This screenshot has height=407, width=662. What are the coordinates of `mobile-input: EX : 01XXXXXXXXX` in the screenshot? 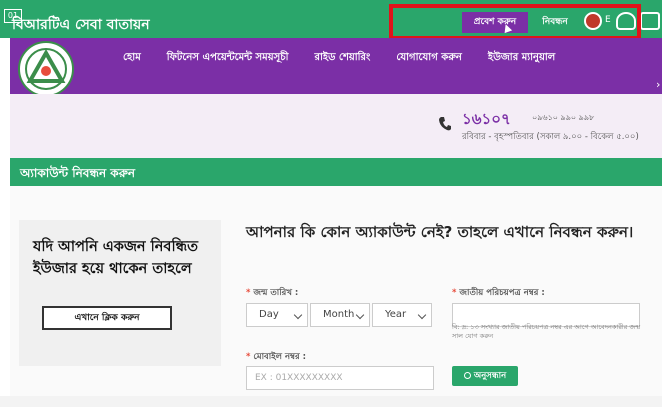 It's located at (340, 378).